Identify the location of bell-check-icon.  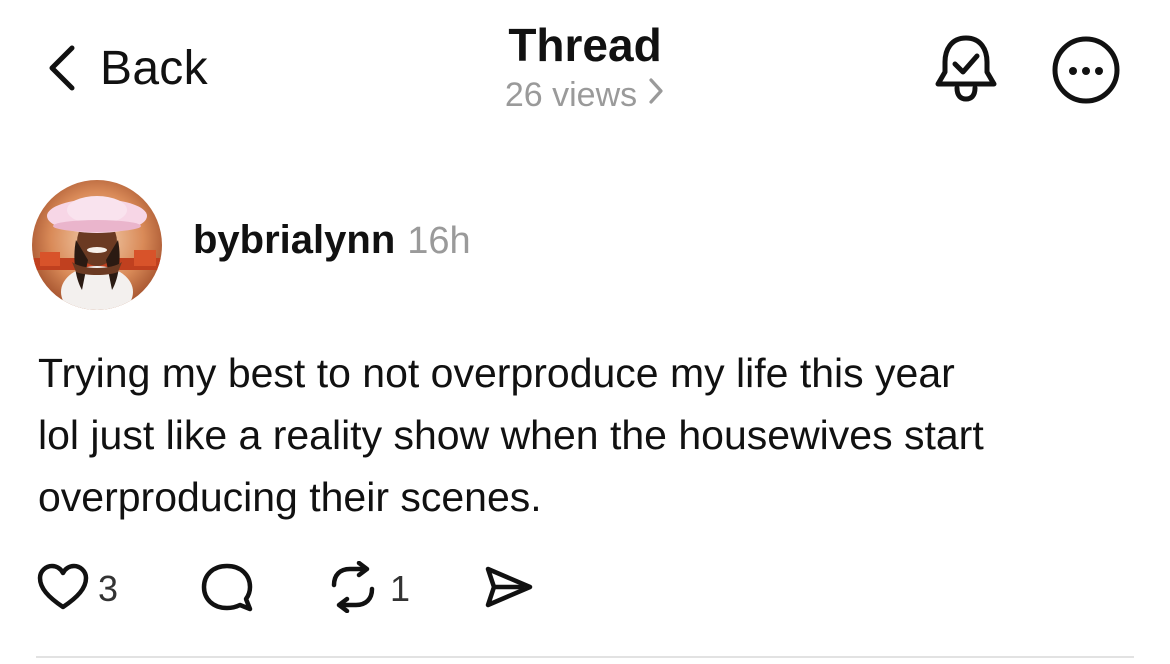
(966, 71).